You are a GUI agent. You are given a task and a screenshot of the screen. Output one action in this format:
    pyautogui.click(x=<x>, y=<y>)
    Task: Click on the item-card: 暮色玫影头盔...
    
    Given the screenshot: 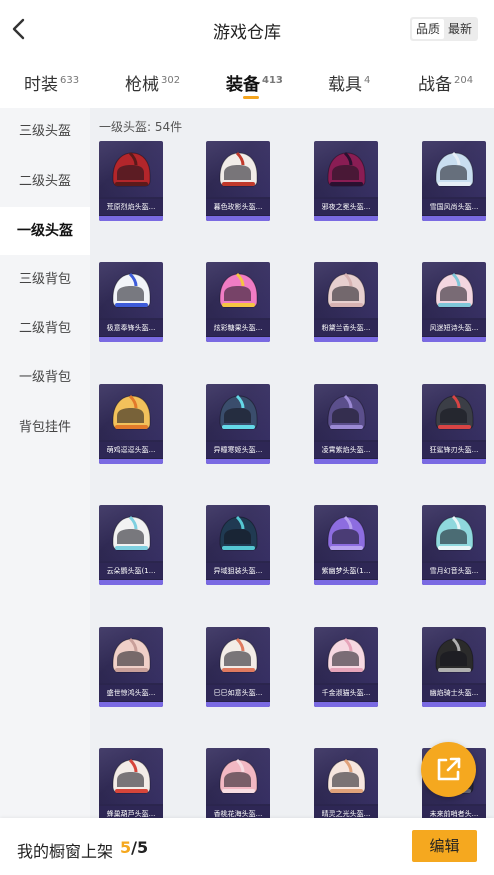 What is the action you would take?
    pyautogui.click(x=238, y=181)
    